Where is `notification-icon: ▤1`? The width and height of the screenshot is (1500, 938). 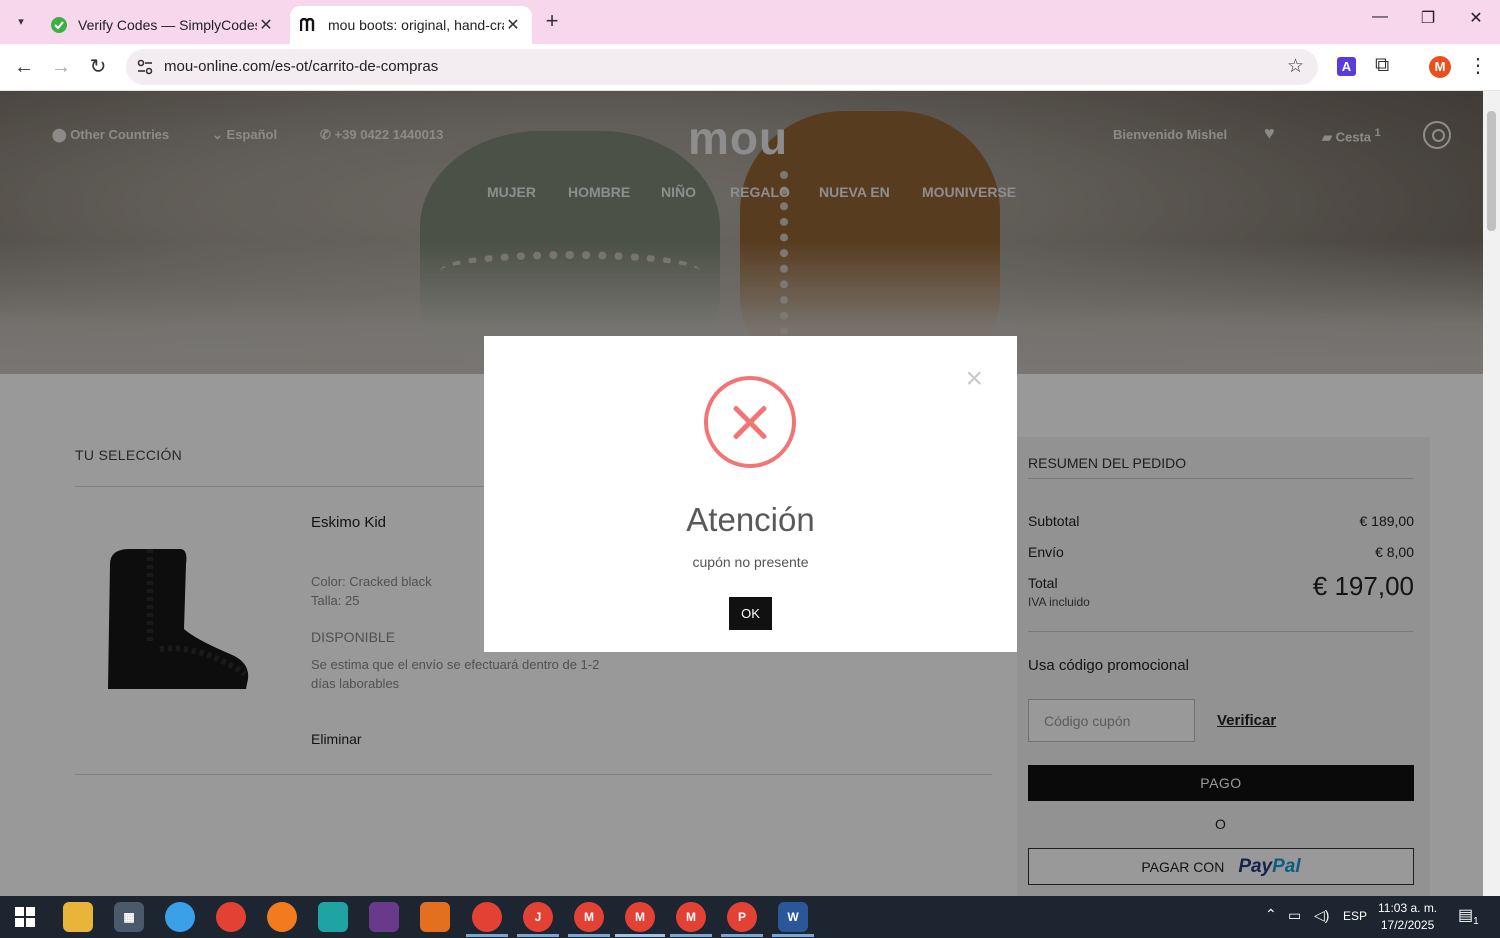 notification-icon: ▤1 is located at coordinates (1468, 916).